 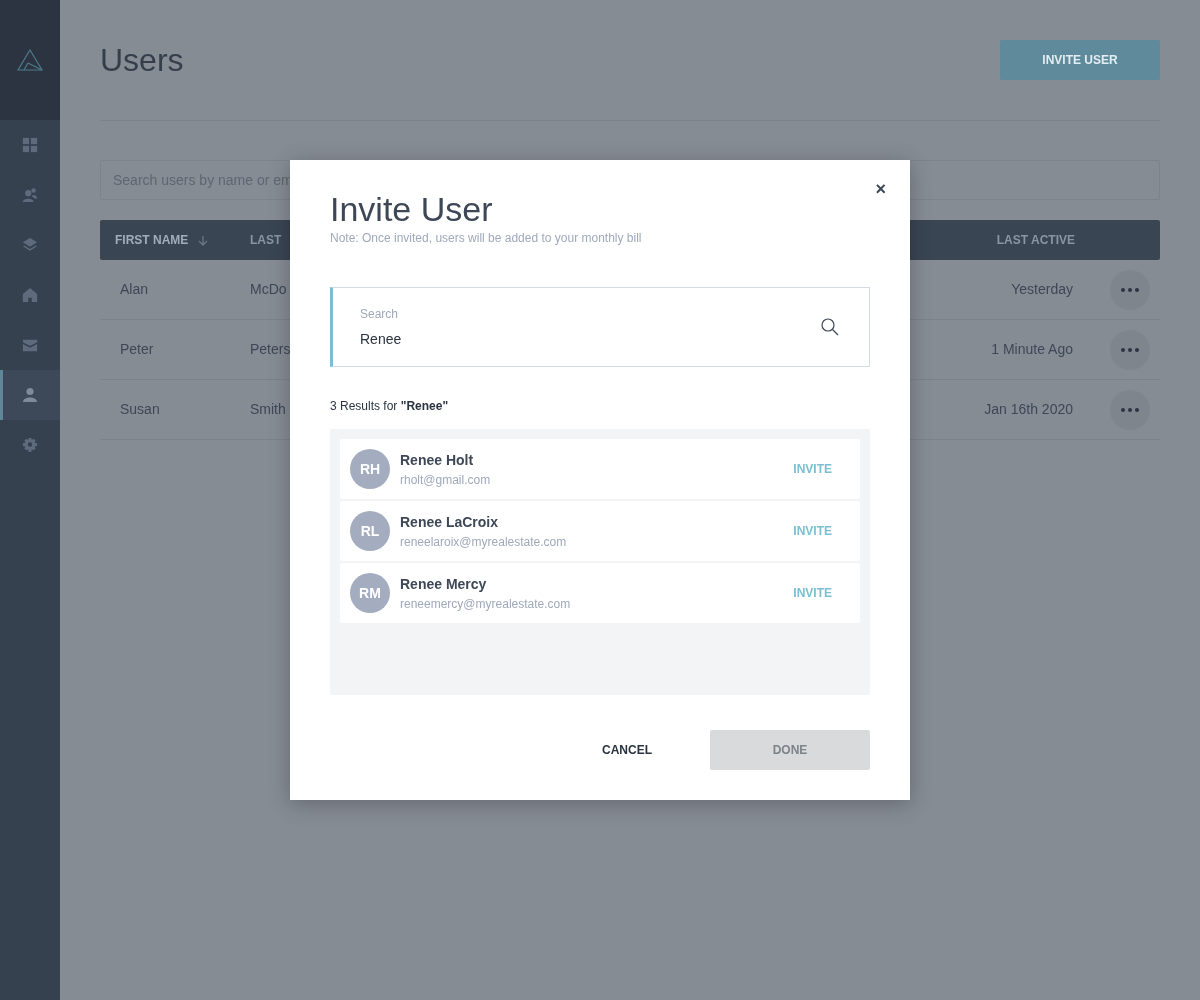 What do you see at coordinates (450, 522) in the screenshot?
I see `user-name: Renee LaCroix` at bounding box center [450, 522].